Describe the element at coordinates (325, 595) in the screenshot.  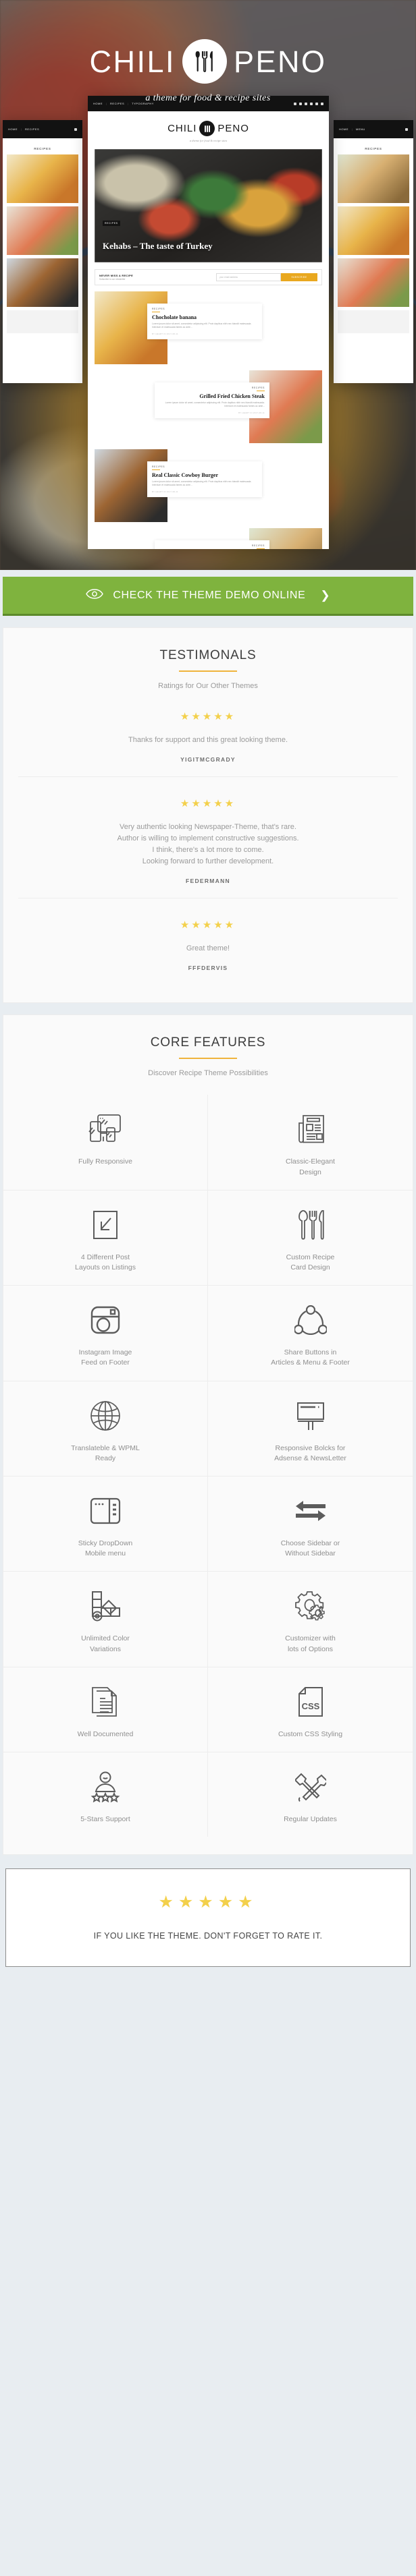
I see `chevron-right-icon: ❯` at that location.